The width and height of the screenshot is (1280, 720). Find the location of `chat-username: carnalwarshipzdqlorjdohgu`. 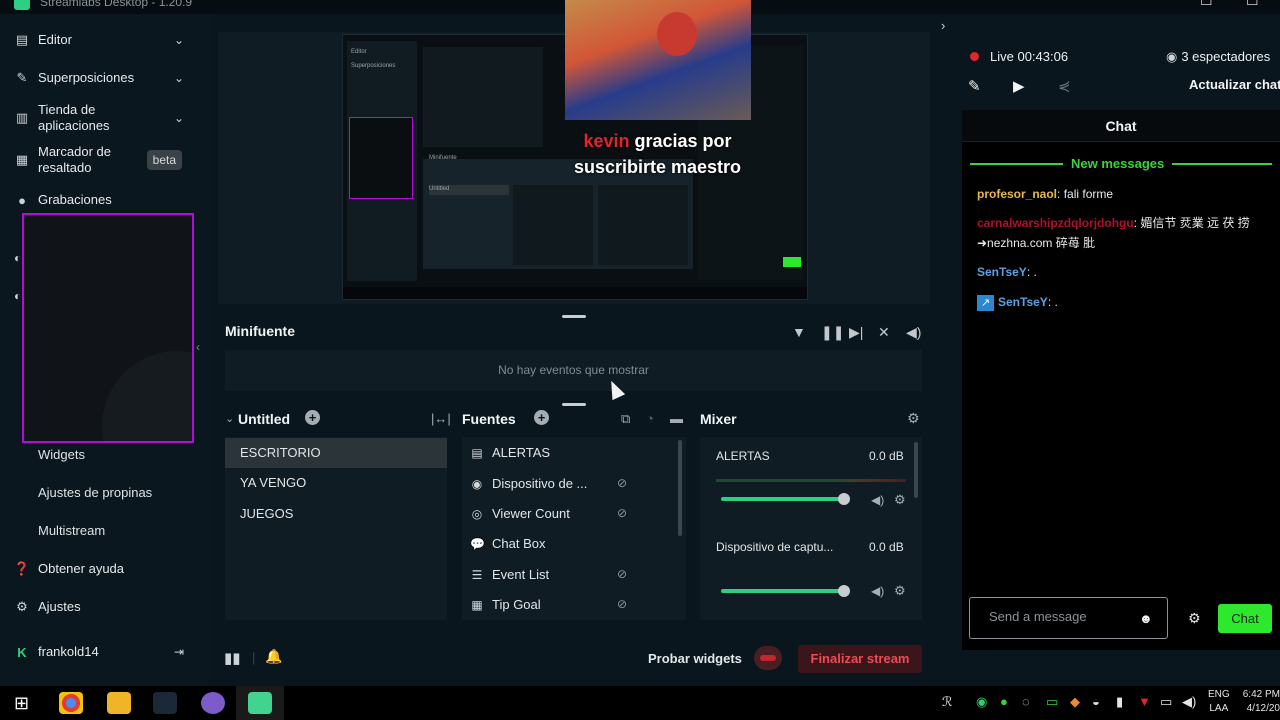

chat-username: carnalwarshipzdqlorjdohgu is located at coordinates (1055, 223).